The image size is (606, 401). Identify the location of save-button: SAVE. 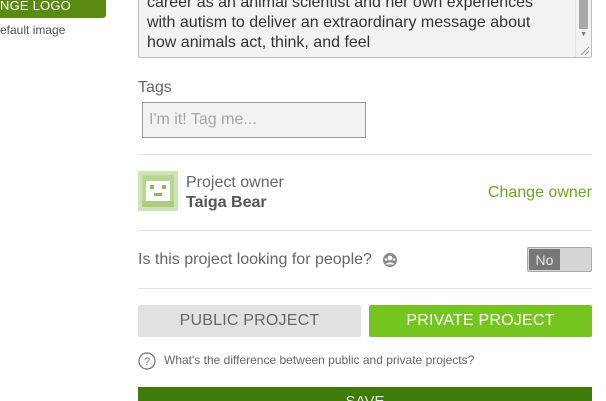
(365, 394).